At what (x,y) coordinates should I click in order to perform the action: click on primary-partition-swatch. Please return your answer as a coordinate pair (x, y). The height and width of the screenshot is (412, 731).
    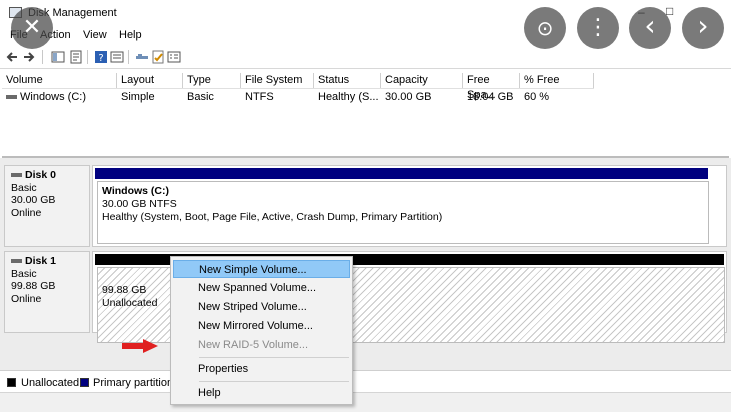
    Looking at the image, I should click on (84, 382).